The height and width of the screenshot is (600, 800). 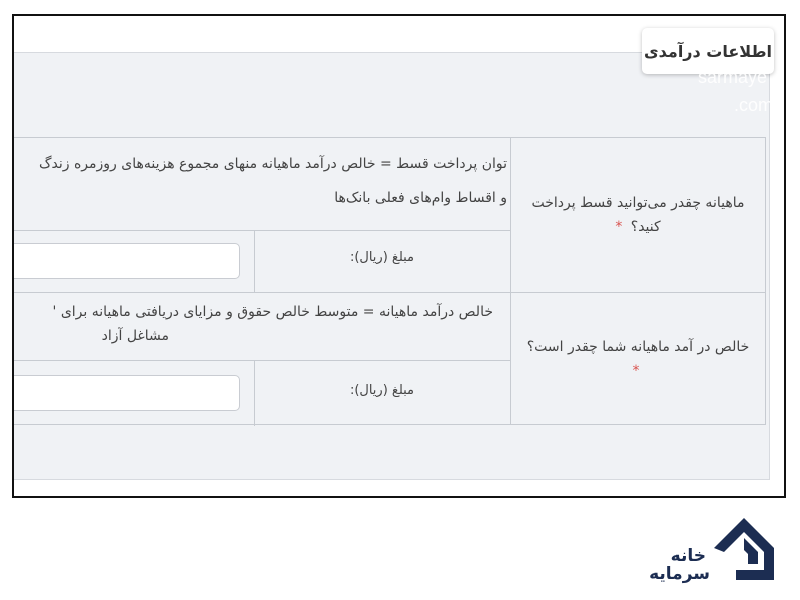 What do you see at coordinates (638, 347) in the screenshot?
I see `question-text: خالص در آمد ماهیانه شما چقدر است؟` at bounding box center [638, 347].